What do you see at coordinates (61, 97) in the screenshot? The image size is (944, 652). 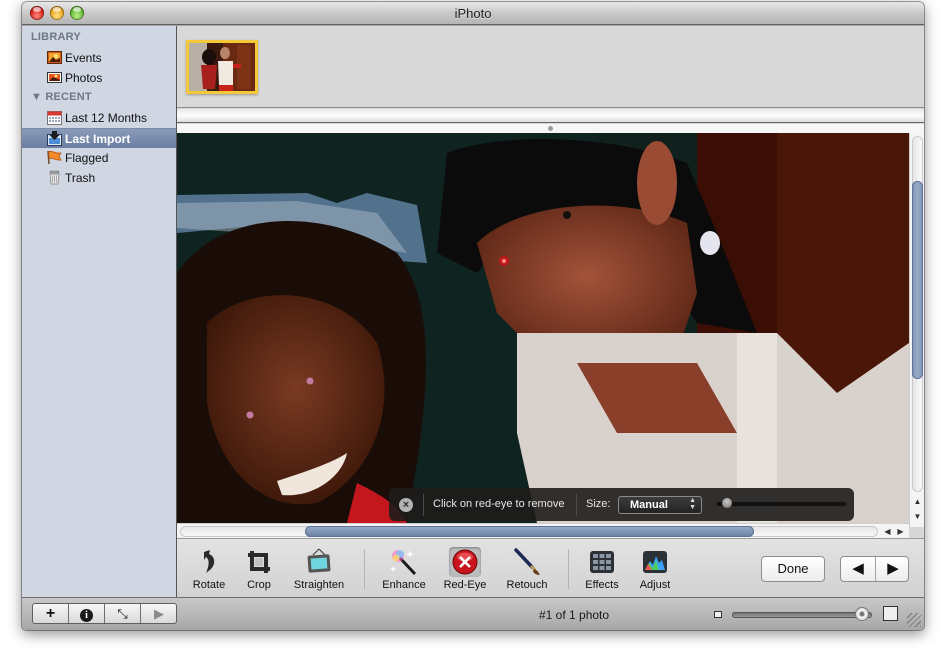 I see `sidebar-section-recent: ▼ RECENT` at bounding box center [61, 97].